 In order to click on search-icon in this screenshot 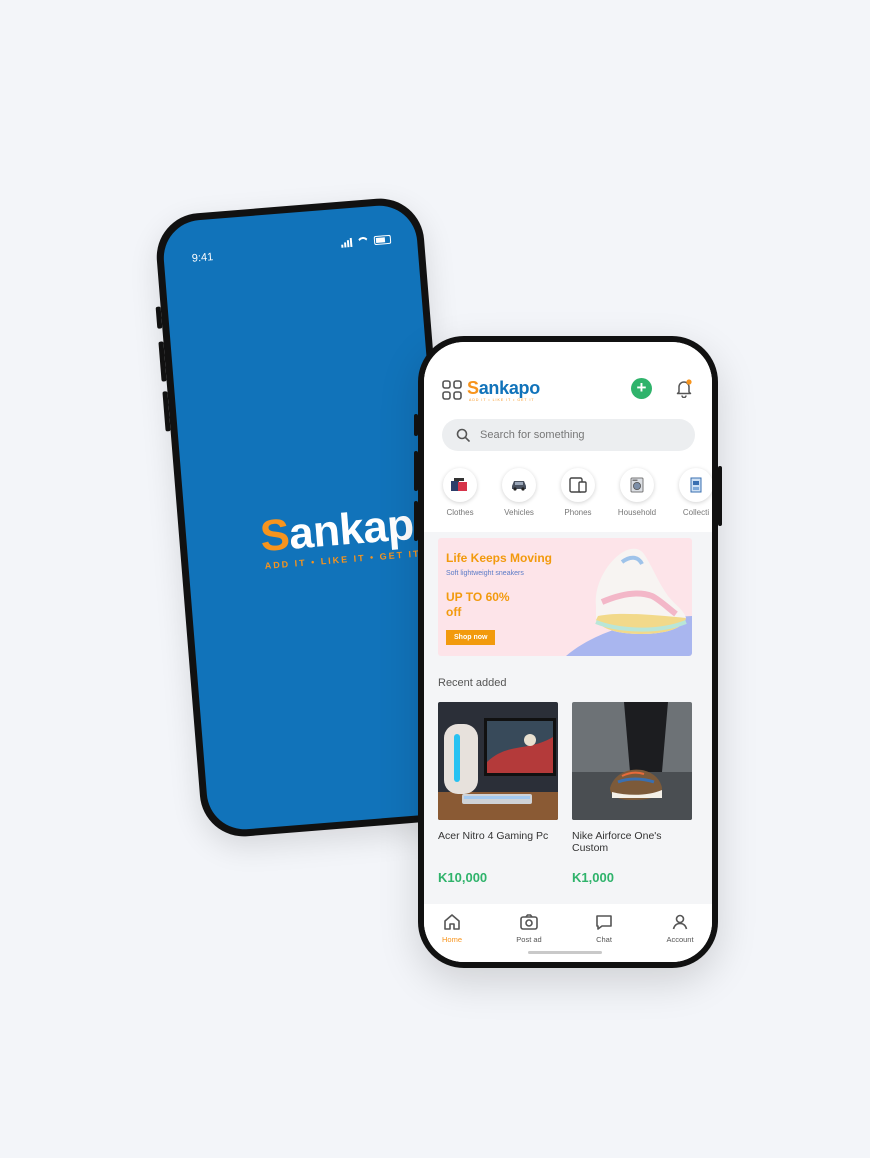, I will do `click(463, 435)`.